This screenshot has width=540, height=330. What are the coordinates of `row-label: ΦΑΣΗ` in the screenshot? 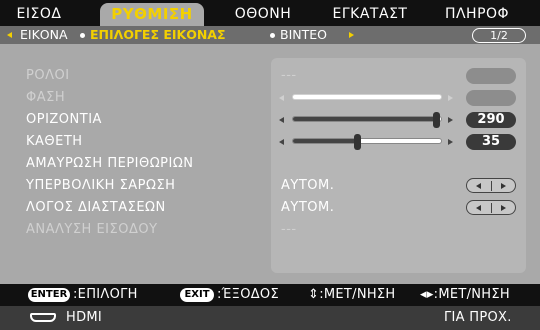 It's located at (46, 97).